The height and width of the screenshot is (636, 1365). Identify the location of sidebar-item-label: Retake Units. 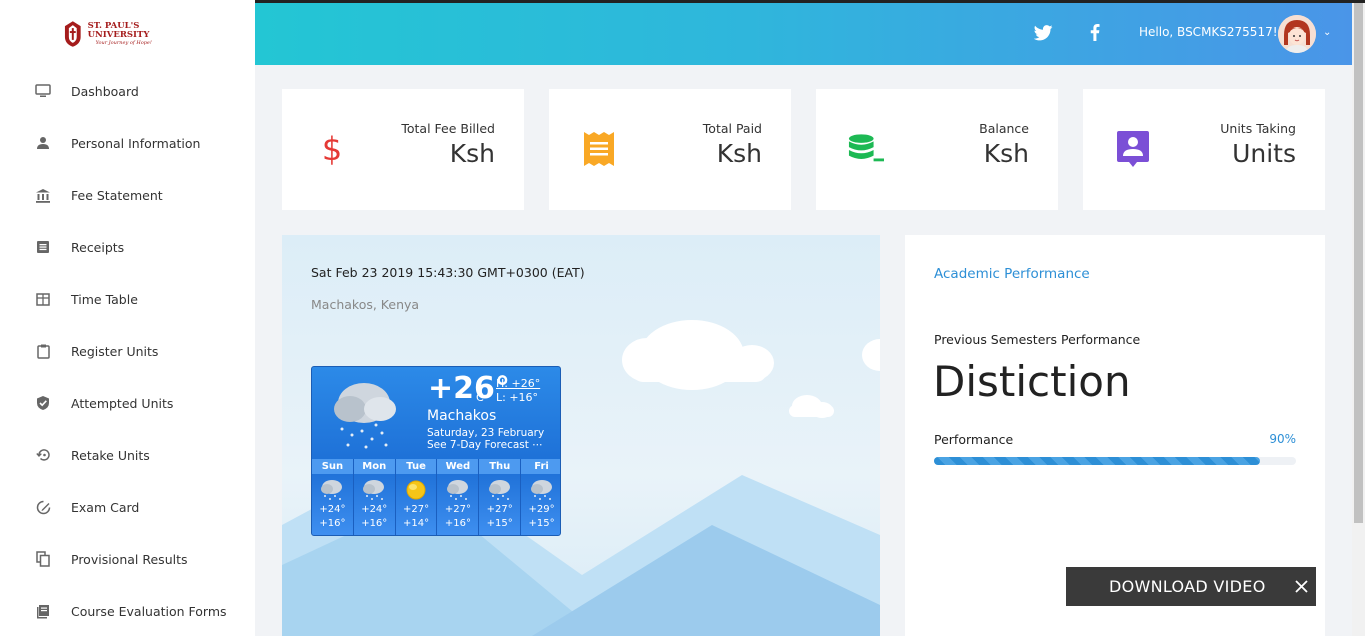
(110, 455).